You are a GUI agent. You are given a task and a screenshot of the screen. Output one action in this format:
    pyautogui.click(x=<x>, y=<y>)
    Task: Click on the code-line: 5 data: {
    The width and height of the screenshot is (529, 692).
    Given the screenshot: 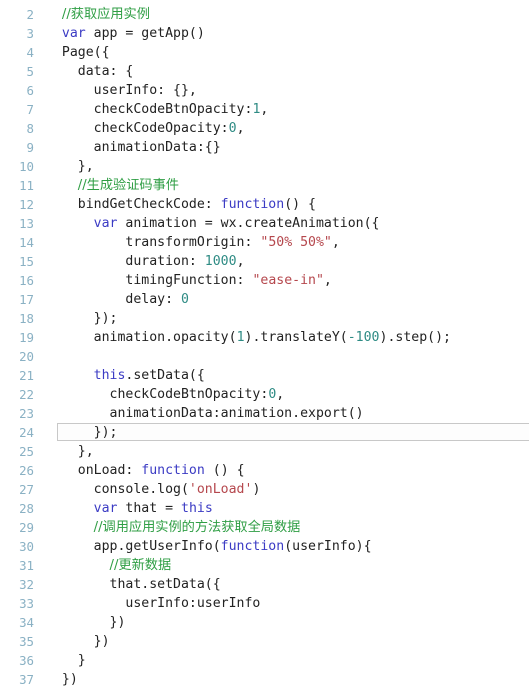 What is the action you would take?
    pyautogui.click(x=264, y=71)
    